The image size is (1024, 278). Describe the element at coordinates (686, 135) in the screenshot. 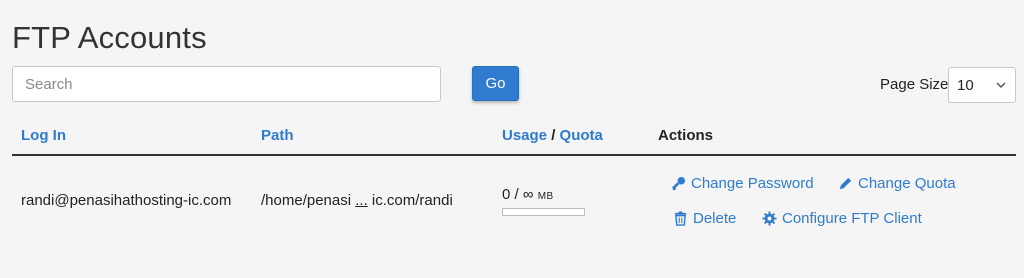

I see `column-header-actions: Actions` at that location.